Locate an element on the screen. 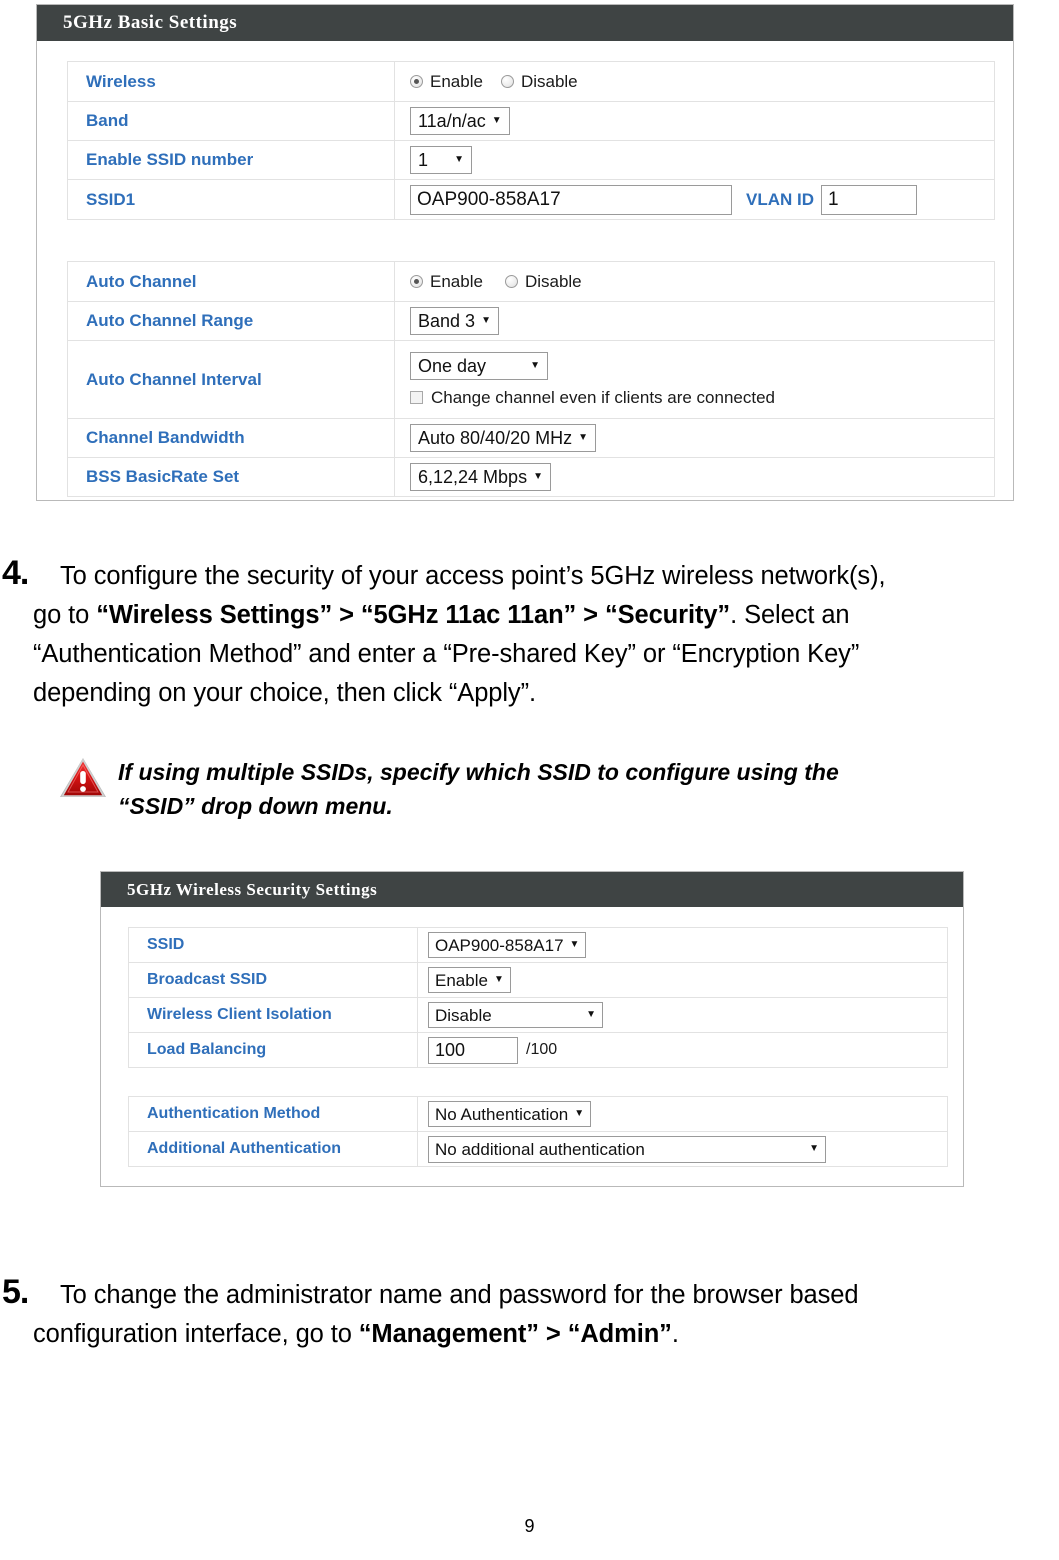 This screenshot has height=1560, width=1059. authentication-method-select: No Authentication ▼ is located at coordinates (510, 1114).